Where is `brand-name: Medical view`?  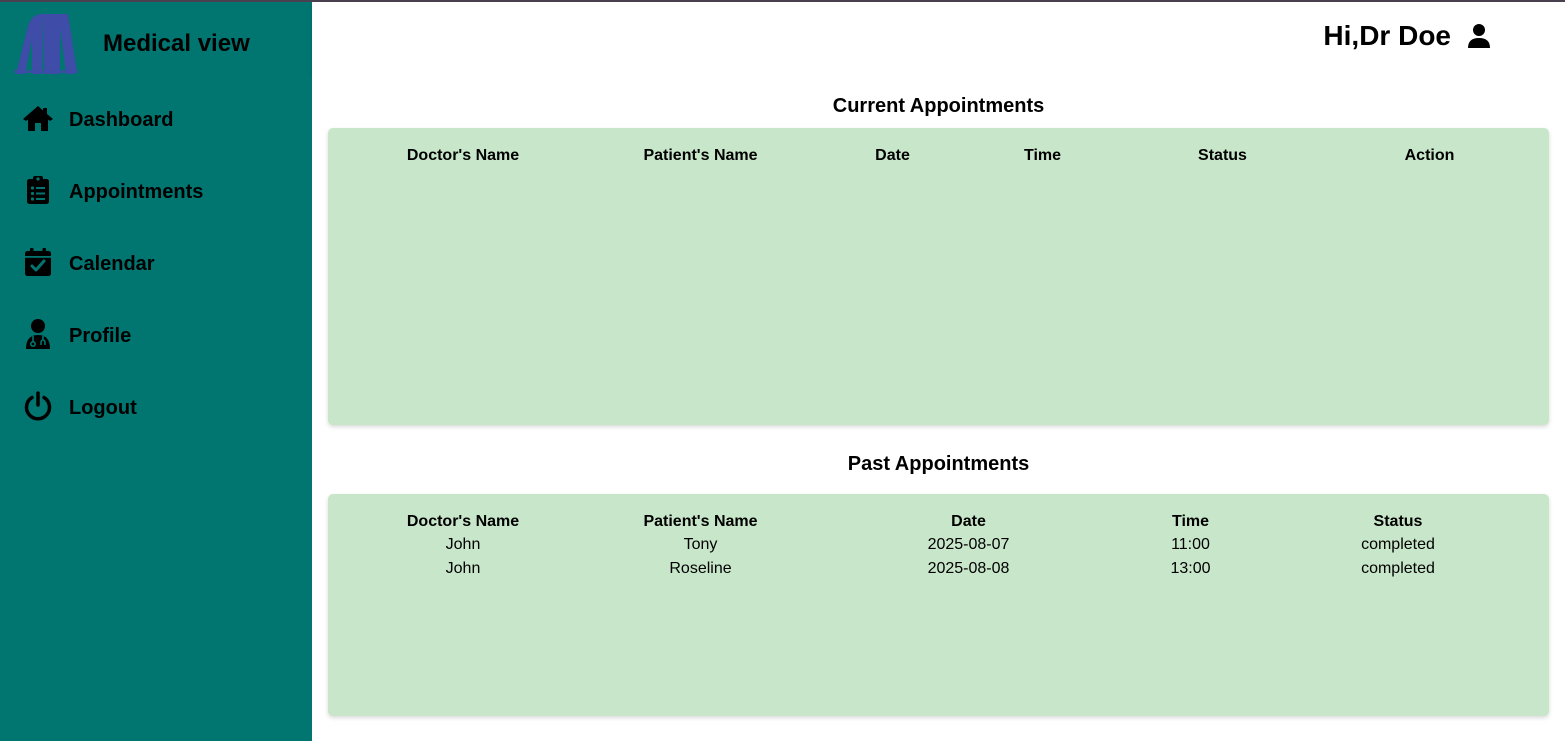 brand-name: Medical view is located at coordinates (176, 43).